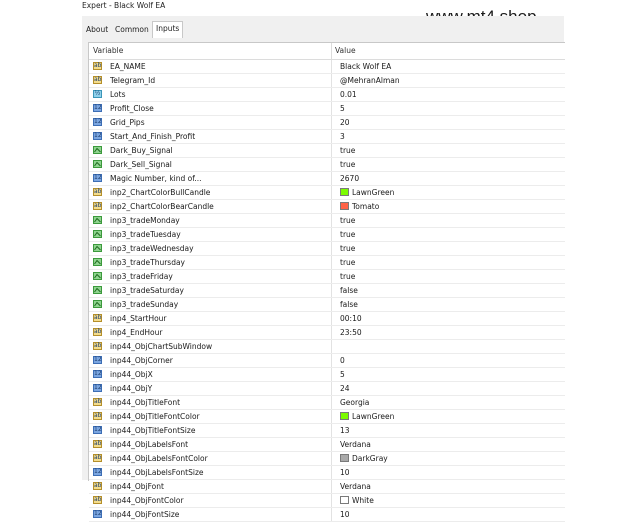  I want to click on value-cell: 3, so click(450, 136).